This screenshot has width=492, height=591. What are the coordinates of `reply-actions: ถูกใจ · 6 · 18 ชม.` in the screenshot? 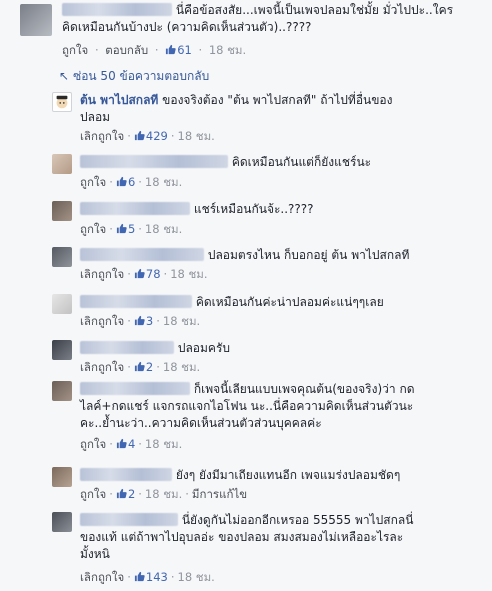 It's located at (131, 182).